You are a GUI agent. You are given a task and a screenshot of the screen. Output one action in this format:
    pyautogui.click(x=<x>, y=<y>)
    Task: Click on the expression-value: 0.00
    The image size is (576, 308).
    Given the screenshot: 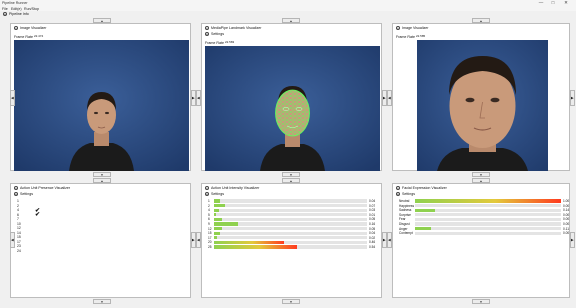 What is the action you would take?
    pyautogui.click(x=566, y=219)
    